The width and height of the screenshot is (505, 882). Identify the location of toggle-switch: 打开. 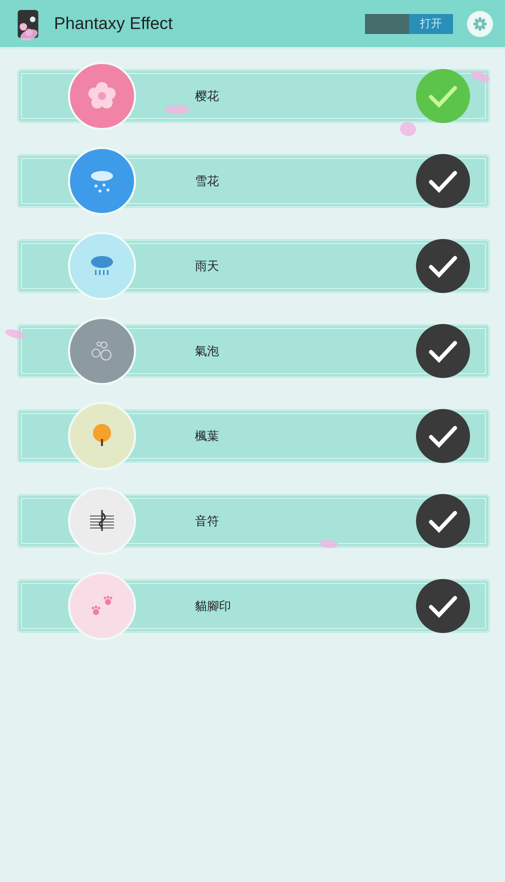
(409, 24).